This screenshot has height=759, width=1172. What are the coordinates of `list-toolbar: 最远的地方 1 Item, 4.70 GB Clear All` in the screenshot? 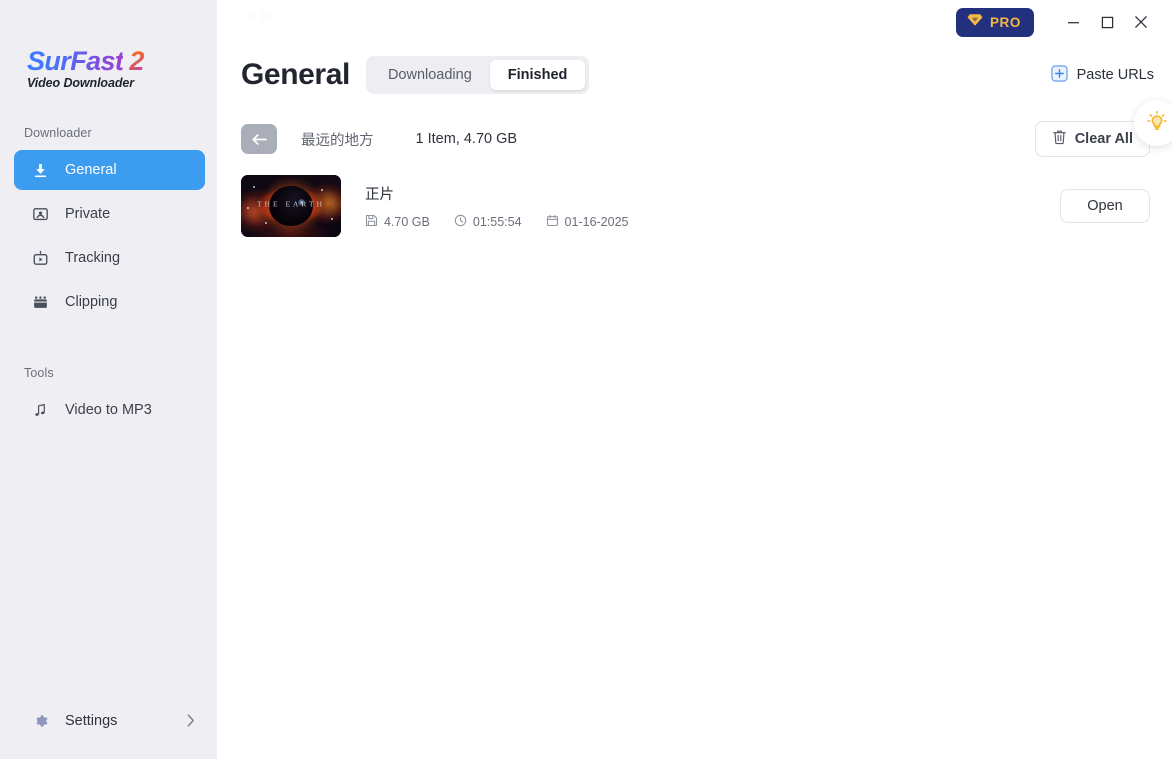 It's located at (694, 139).